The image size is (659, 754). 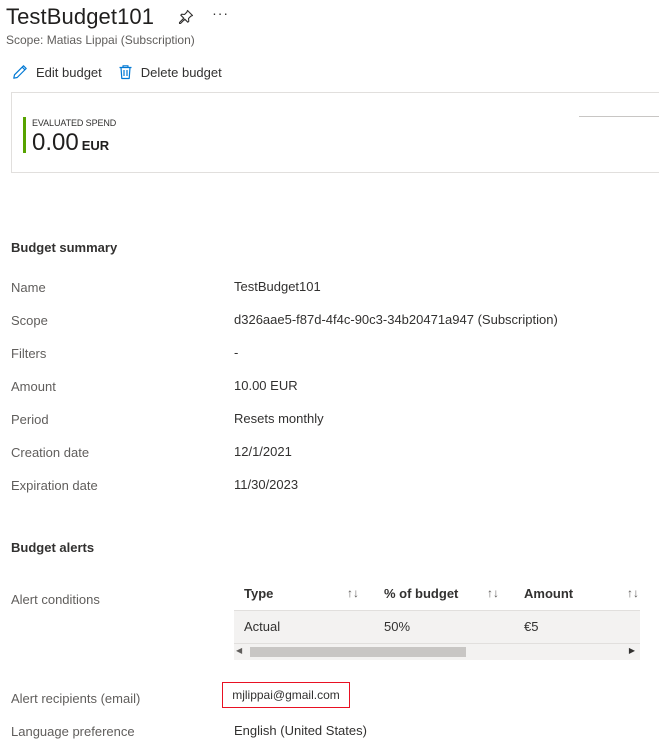 I want to click on creation-date-value: 12/1/2021, so click(x=263, y=451).